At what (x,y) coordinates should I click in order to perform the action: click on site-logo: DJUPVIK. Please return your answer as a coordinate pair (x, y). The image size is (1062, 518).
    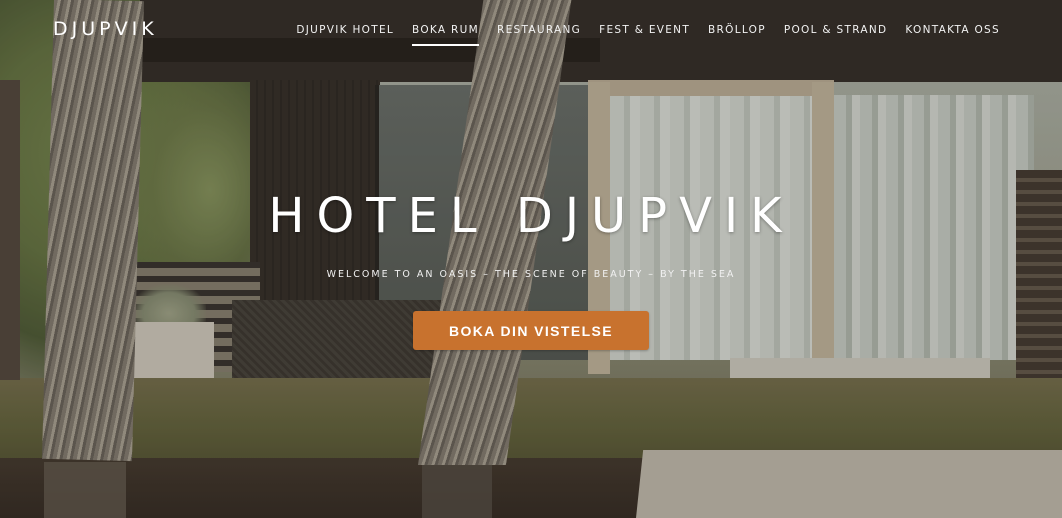
    Looking at the image, I should click on (105, 29).